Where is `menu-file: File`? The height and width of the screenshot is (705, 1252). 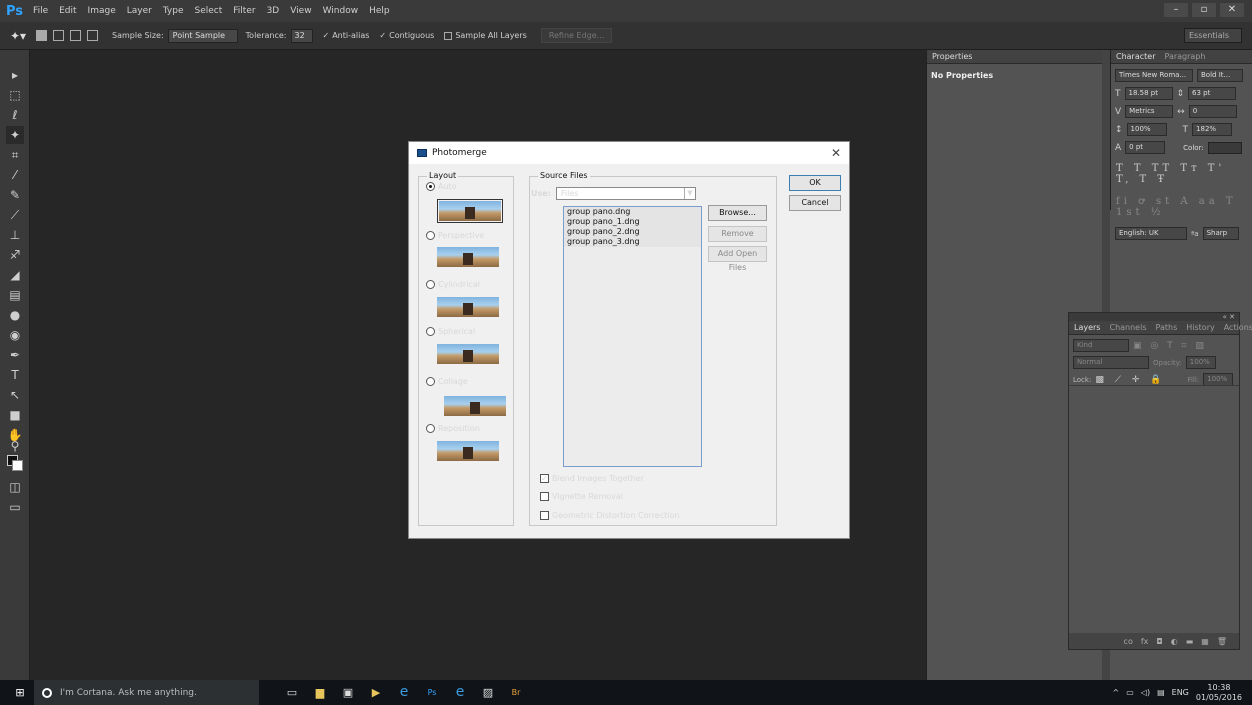
menu-file: File is located at coordinates (40, 11).